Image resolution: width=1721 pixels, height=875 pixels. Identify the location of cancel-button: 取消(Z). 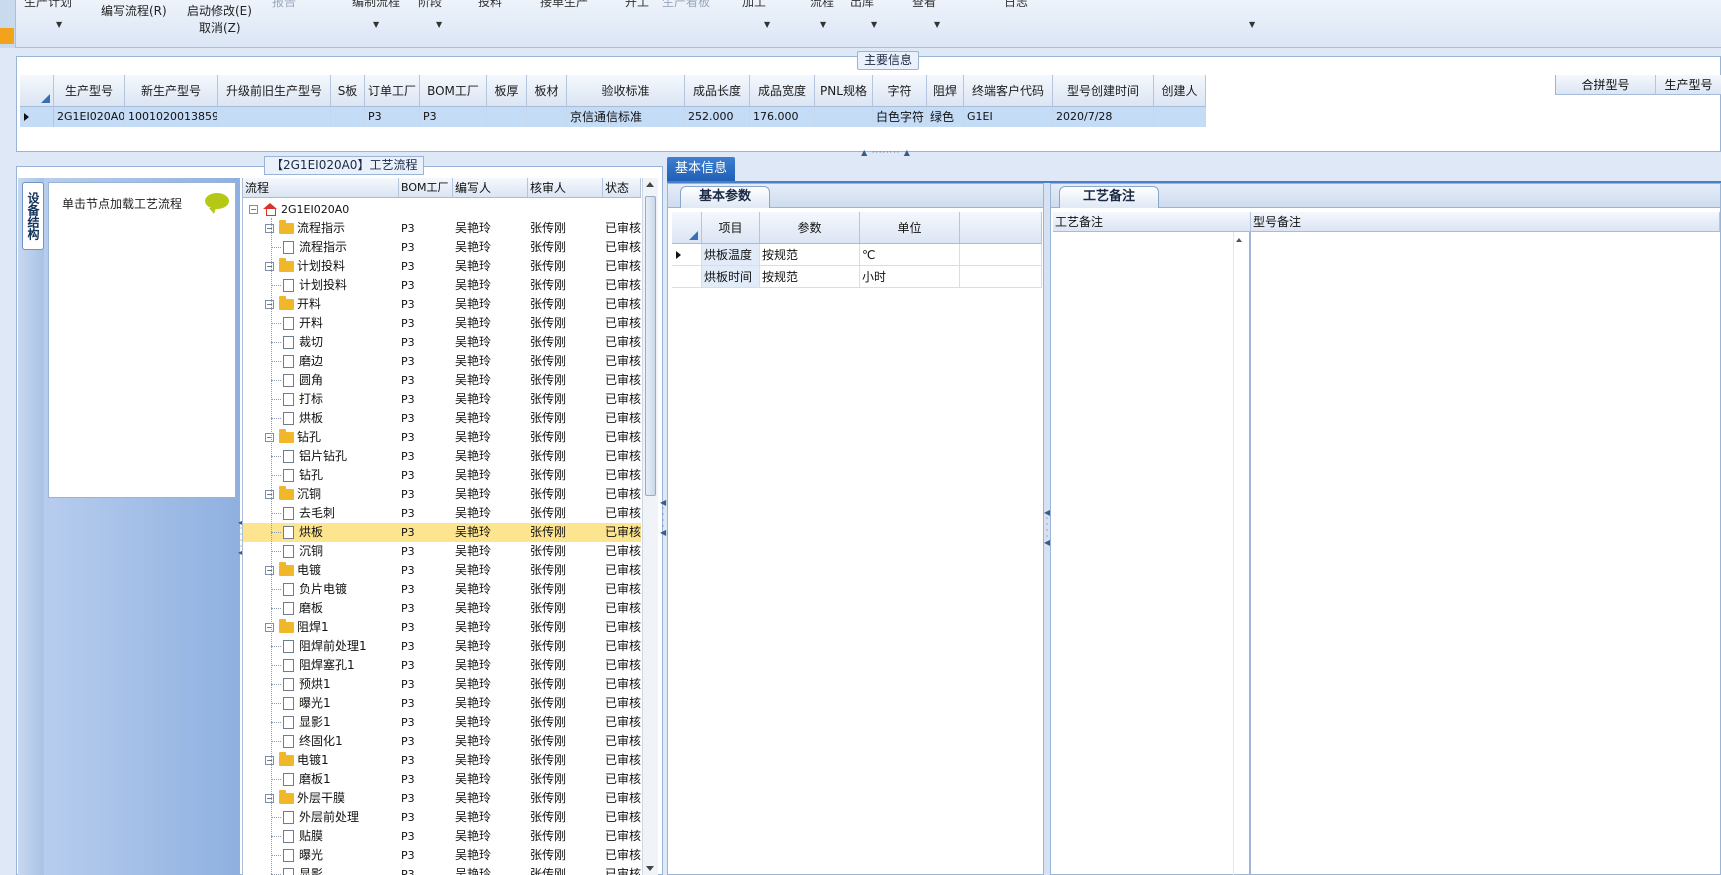
(220, 27).